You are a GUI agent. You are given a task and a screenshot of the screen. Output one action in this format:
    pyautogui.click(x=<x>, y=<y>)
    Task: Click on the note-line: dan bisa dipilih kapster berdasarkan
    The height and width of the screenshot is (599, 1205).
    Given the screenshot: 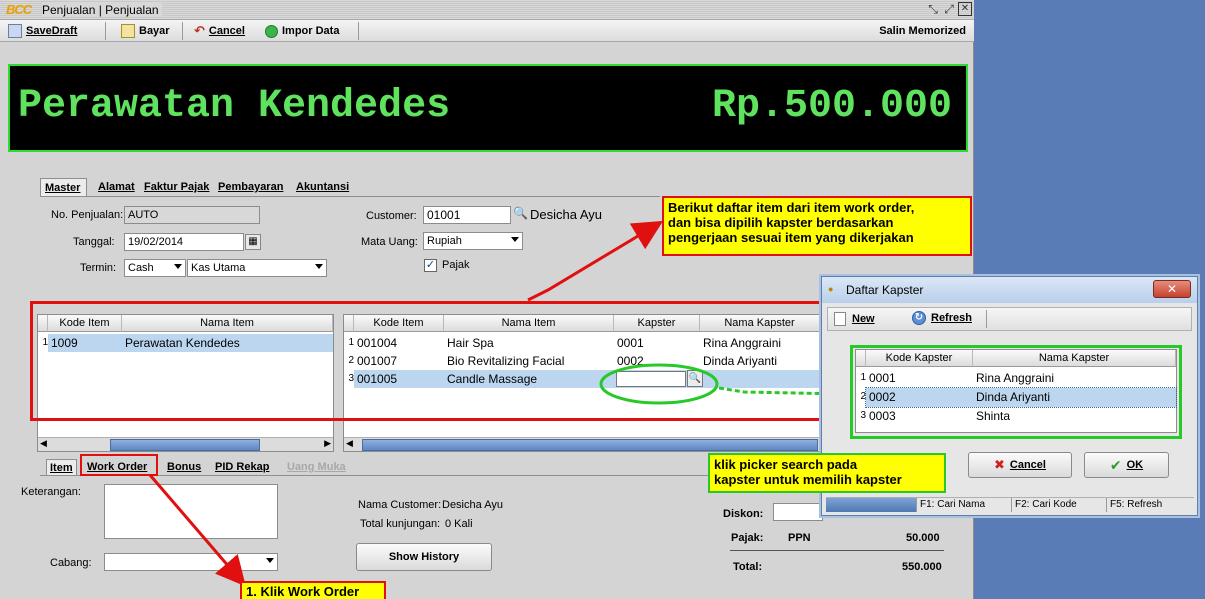 What is the action you would take?
    pyautogui.click(x=781, y=222)
    